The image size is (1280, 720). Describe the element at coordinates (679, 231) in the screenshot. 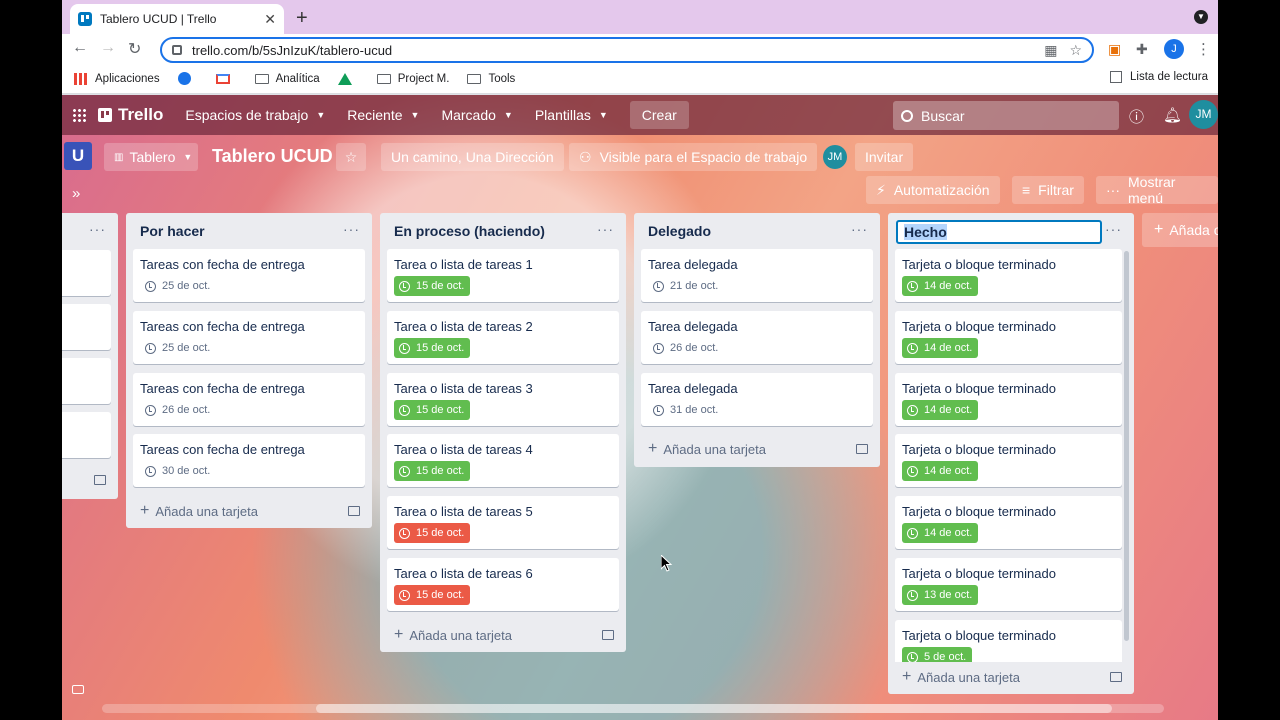

I see `list-title: Delegado` at that location.